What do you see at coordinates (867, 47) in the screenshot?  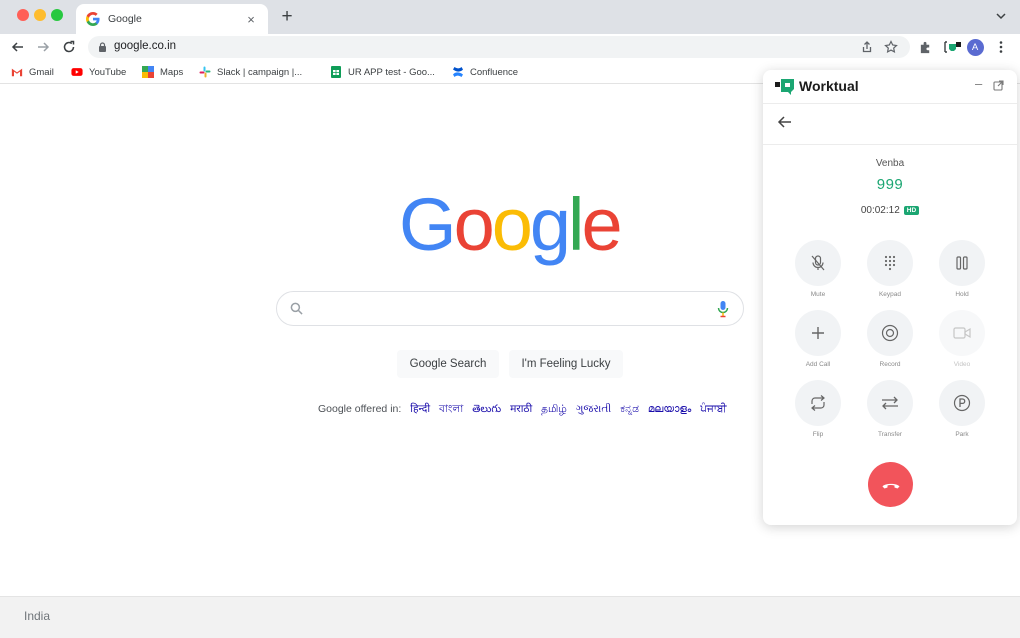 I see `share-icon` at bounding box center [867, 47].